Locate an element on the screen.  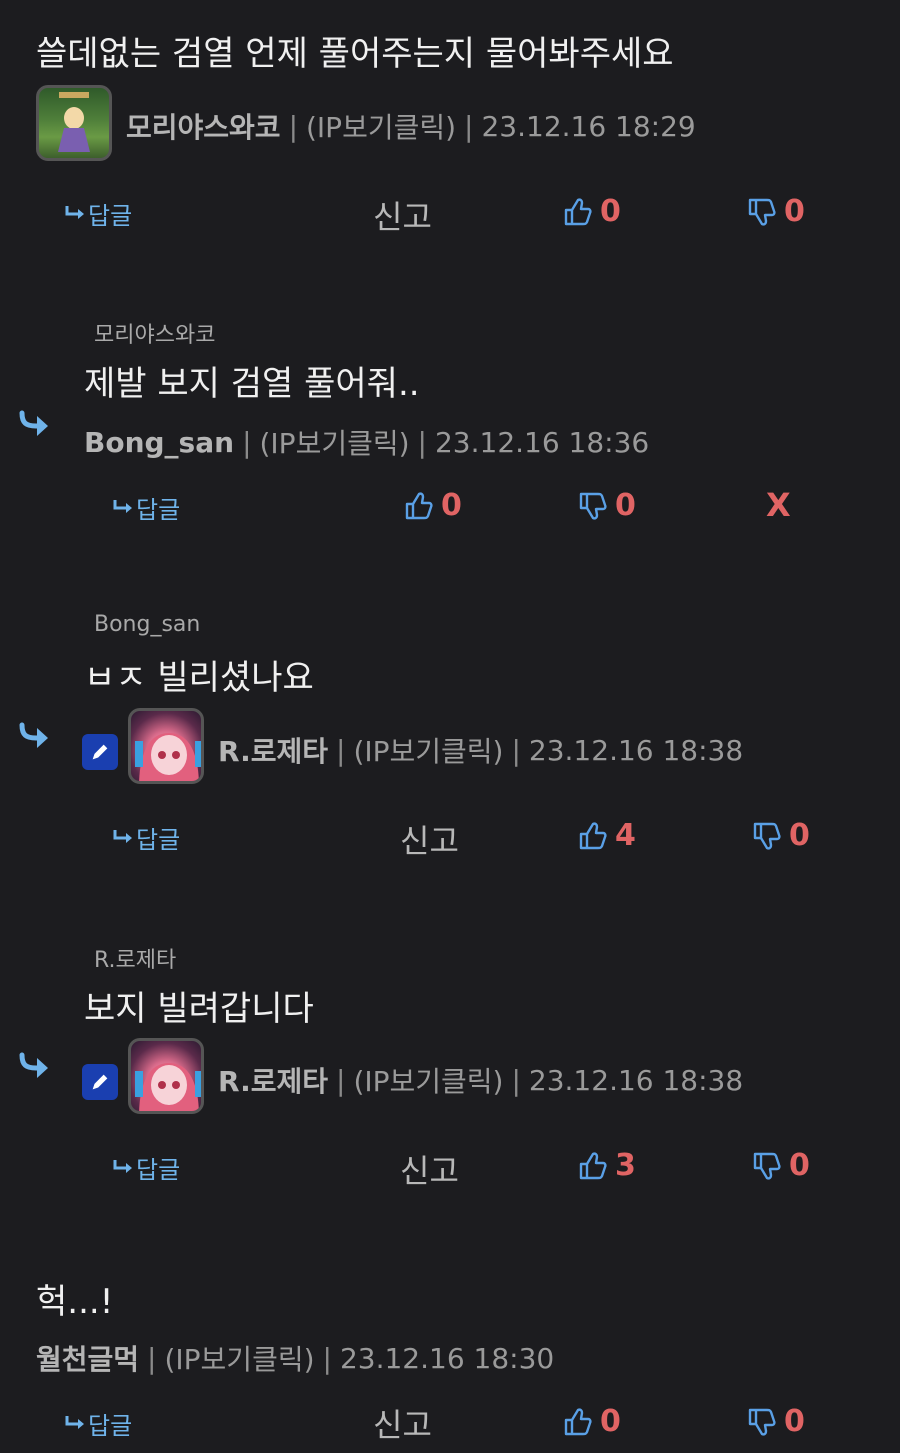
comment-meta: 월천글먹 | (IP보기클릭) | 23.12.16 18:30 is located at coordinates (295, 1358).